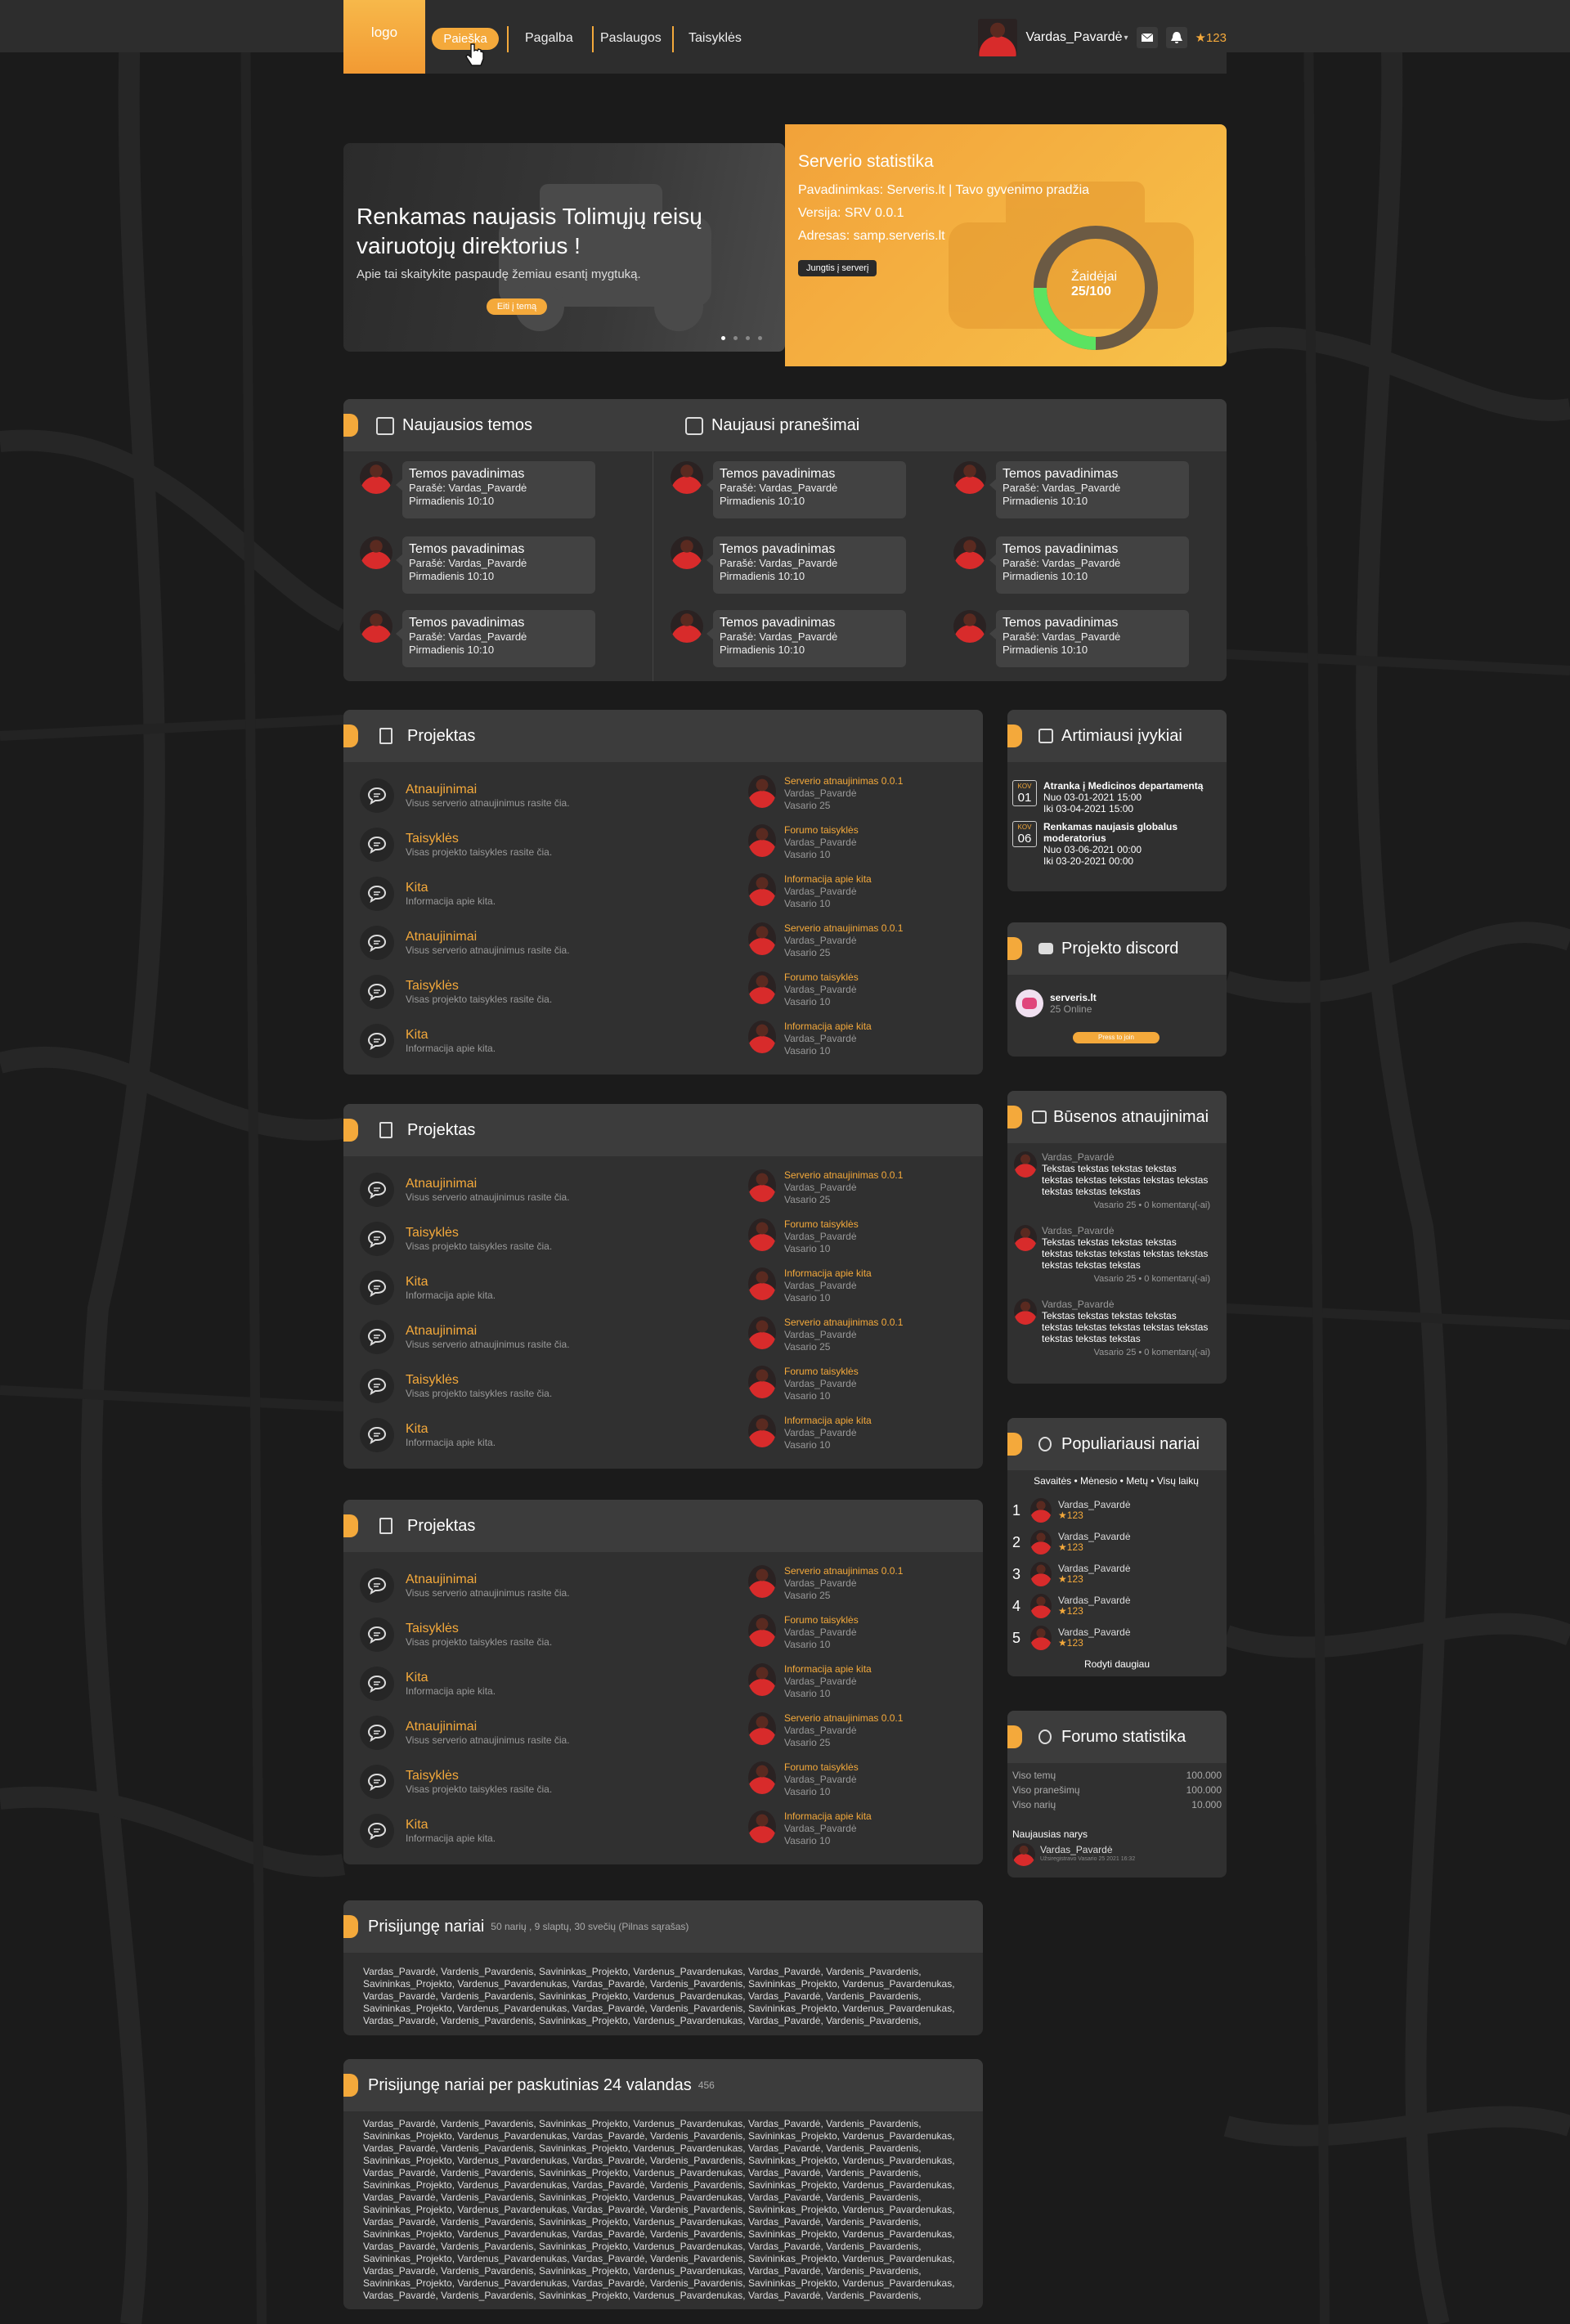  I want to click on top-member: 3 Vardas_Pavardė ★123, so click(1071, 1574).